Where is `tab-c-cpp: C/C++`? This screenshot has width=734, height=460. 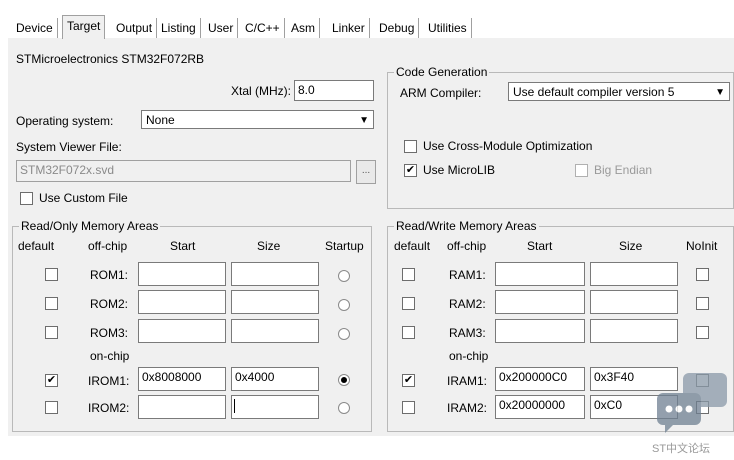
tab-c-cpp: C/C++ is located at coordinates (263, 28).